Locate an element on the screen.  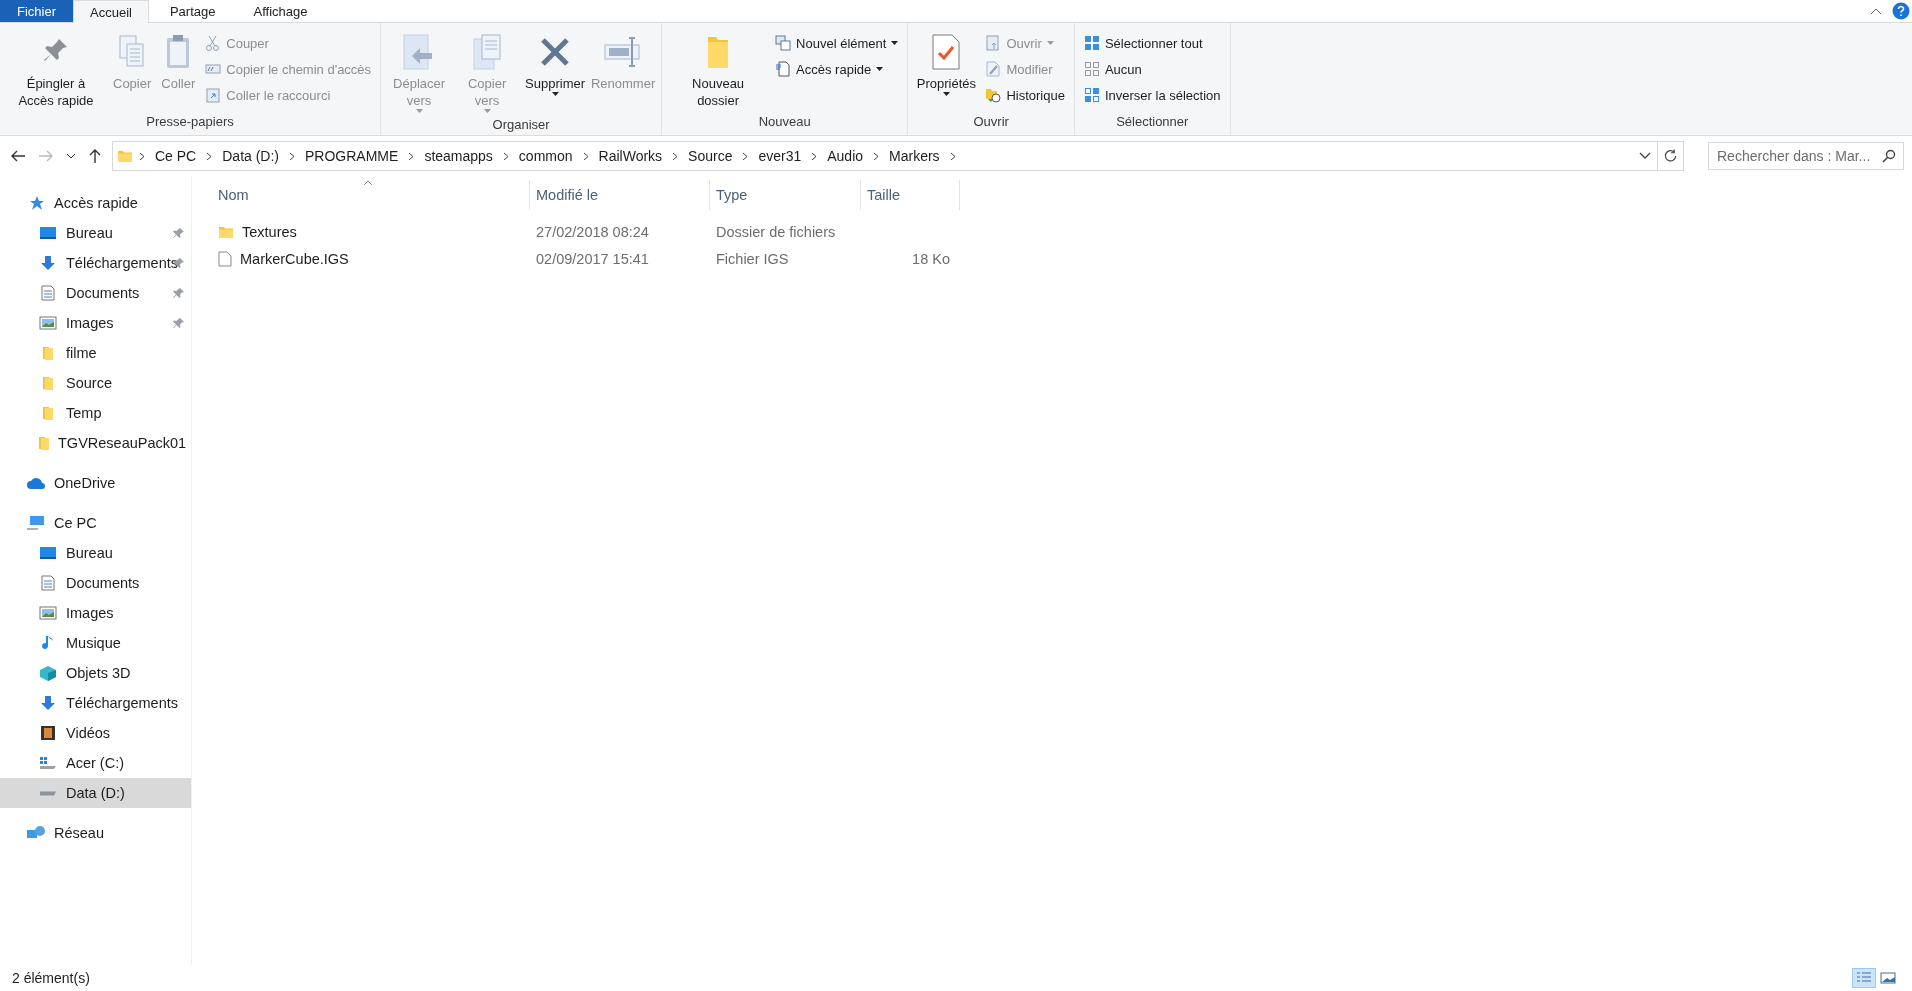
grid-icon is located at coordinates (1091, 69).